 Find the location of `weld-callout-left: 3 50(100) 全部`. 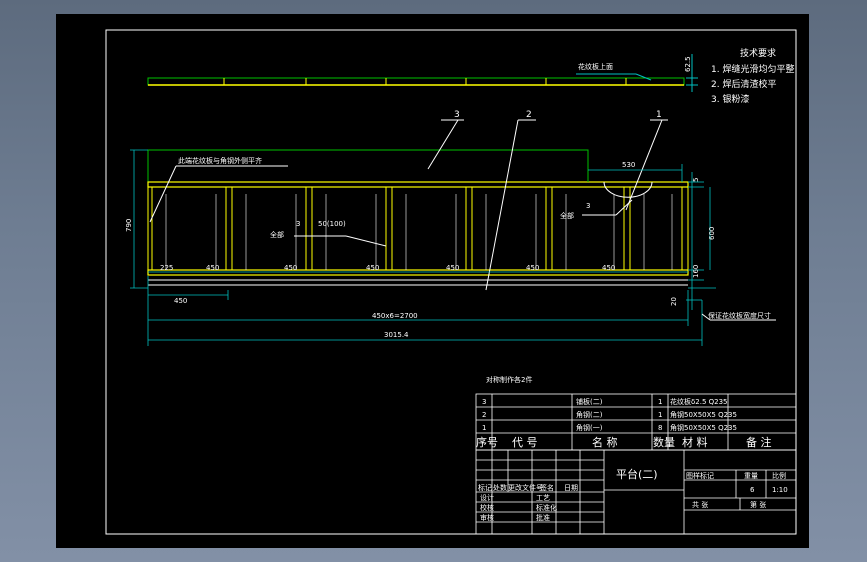

weld-callout-left: 3 50(100) 全部 is located at coordinates (328, 233).